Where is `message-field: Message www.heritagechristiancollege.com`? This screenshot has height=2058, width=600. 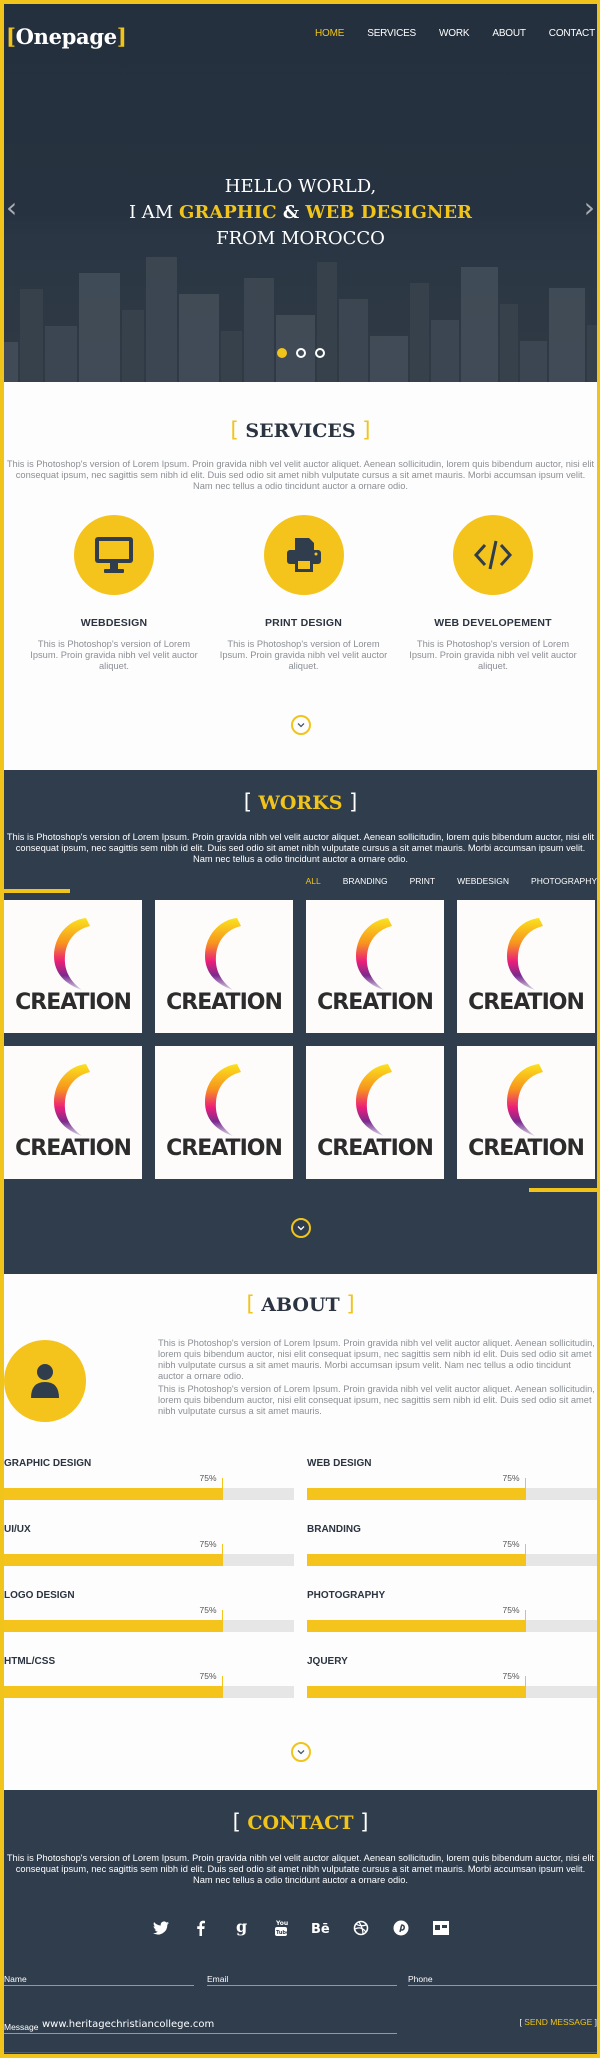
message-field: Message www.heritagechristiancollege.com is located at coordinates (200, 2024).